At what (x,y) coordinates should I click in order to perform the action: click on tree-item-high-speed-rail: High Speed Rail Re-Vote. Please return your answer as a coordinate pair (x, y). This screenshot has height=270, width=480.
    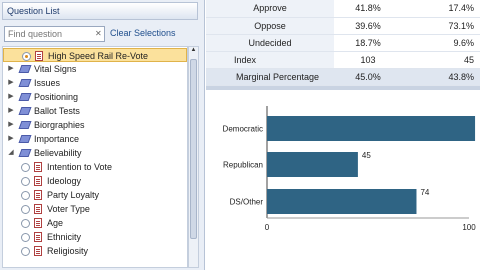
    Looking at the image, I should click on (95, 55).